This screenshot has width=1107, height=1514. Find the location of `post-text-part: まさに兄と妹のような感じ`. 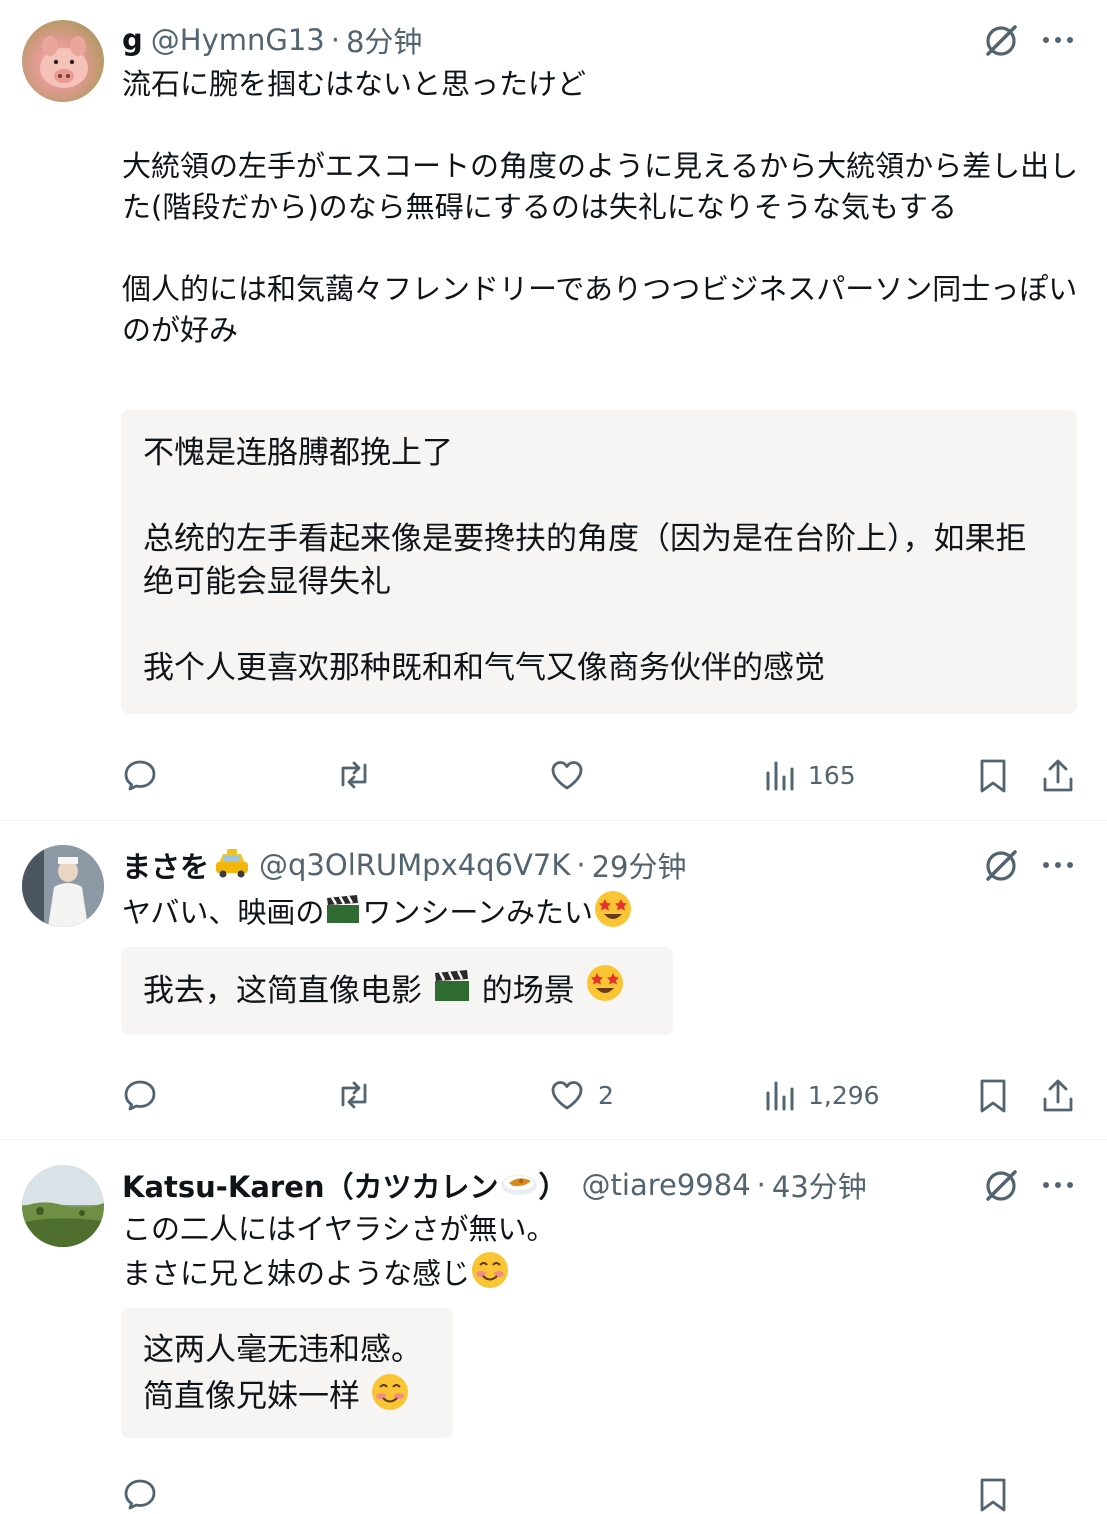

post-text-part: まさに兄と妹のような感じ is located at coordinates (296, 1273).